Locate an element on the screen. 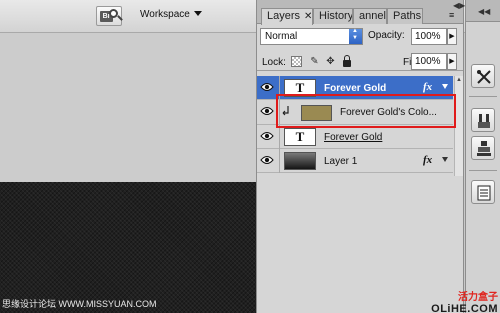  layer-row-forever-gold: T Forever Gold is located at coordinates (355, 137).